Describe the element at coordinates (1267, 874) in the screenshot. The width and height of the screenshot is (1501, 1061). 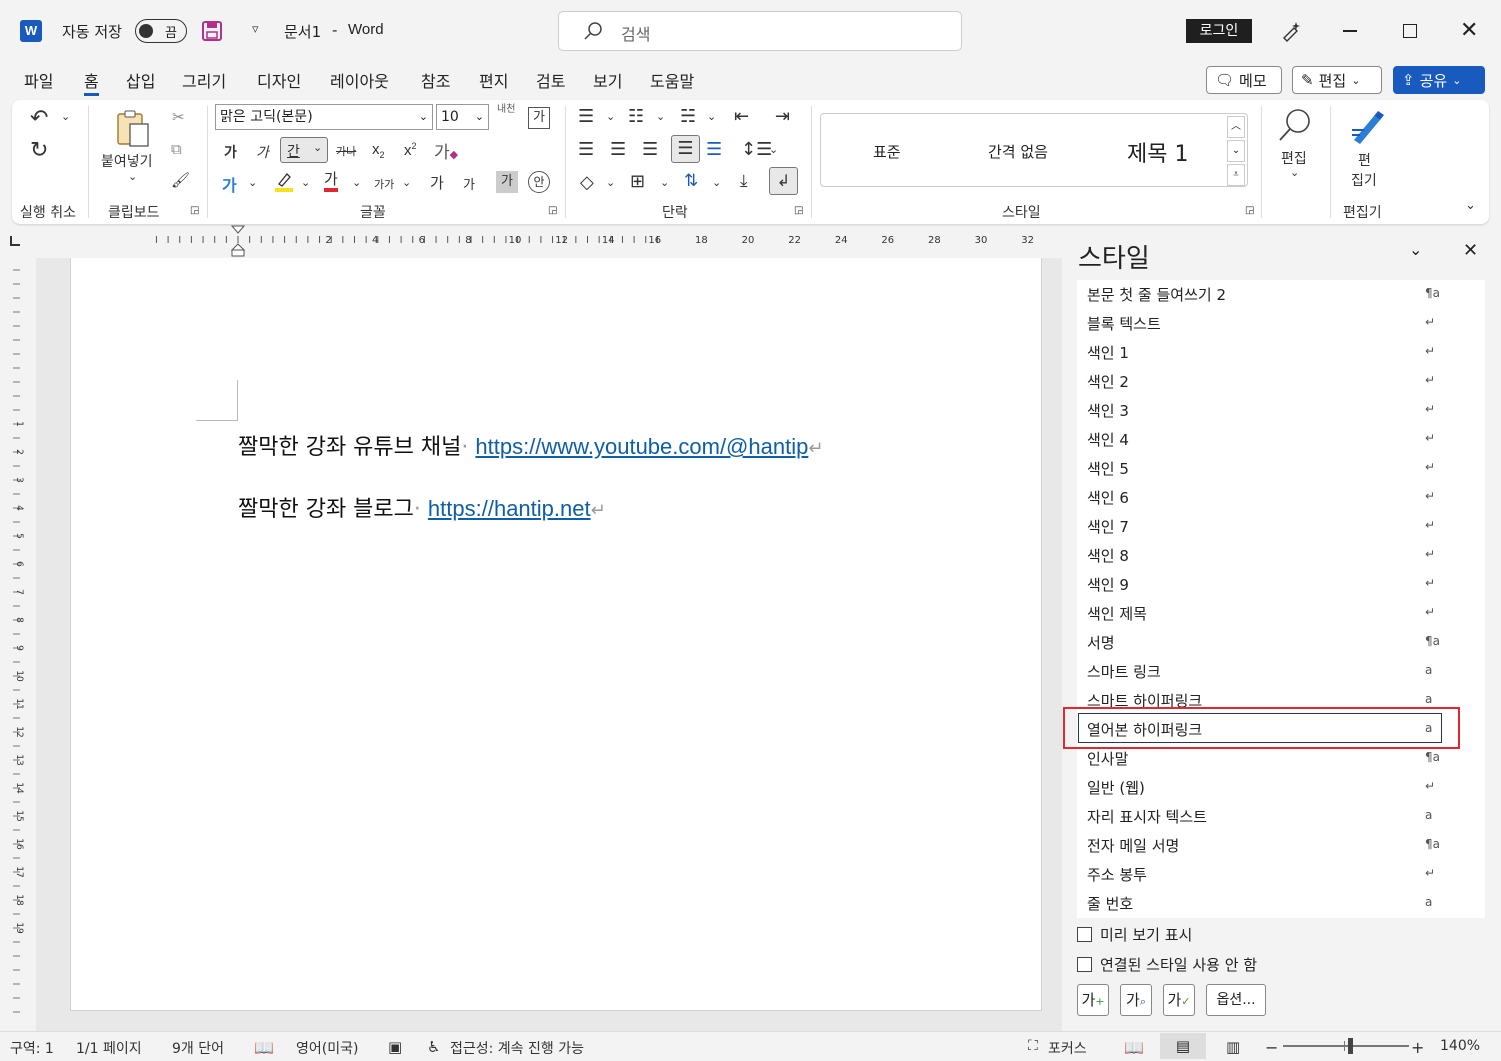
I see `style-item: 주소 봉투` at that location.